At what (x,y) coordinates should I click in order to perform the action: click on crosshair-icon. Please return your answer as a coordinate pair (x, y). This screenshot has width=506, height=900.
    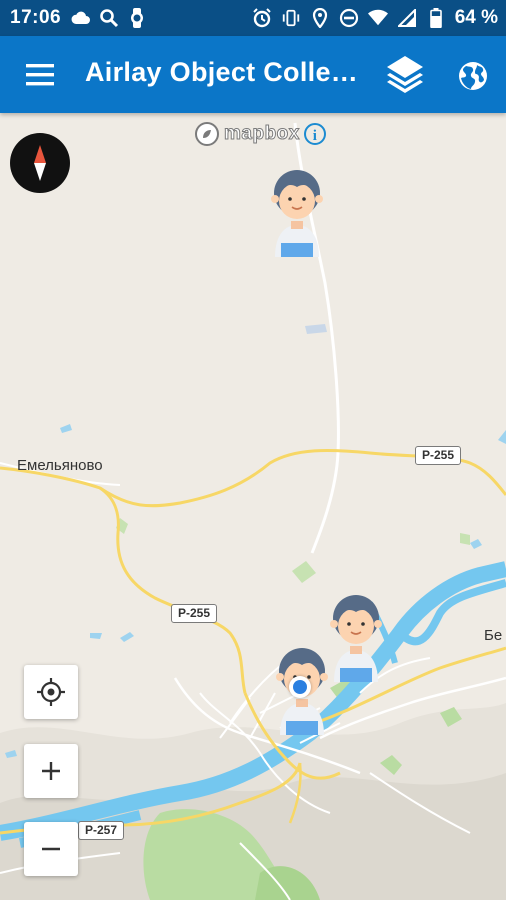
    Looking at the image, I should click on (51, 692).